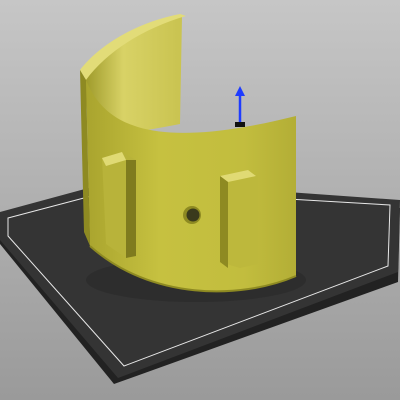 The image size is (400, 400). I want to click on left-rib, so click(119, 205).